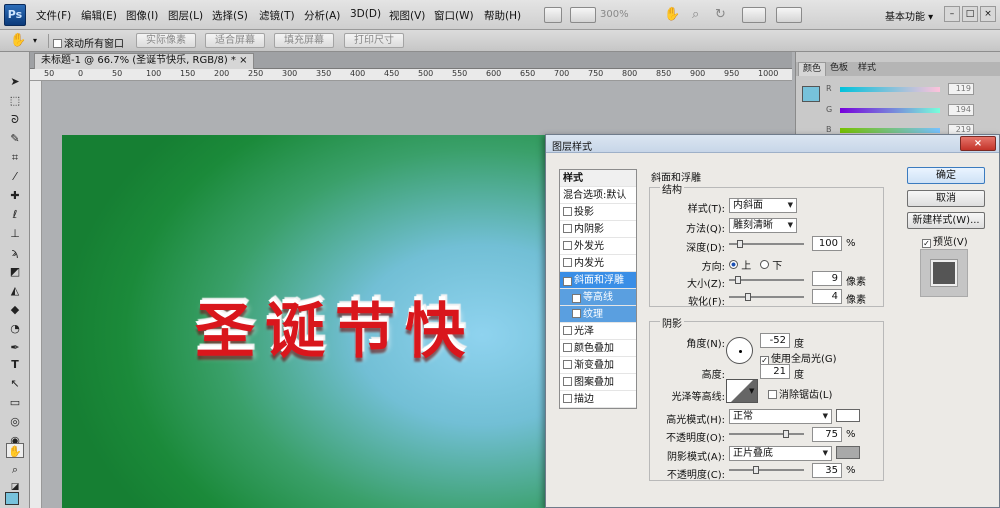 Image resolution: width=1000 pixels, height=508 pixels. I want to click on paint-bucket-icon: ◭, so click(15, 290).